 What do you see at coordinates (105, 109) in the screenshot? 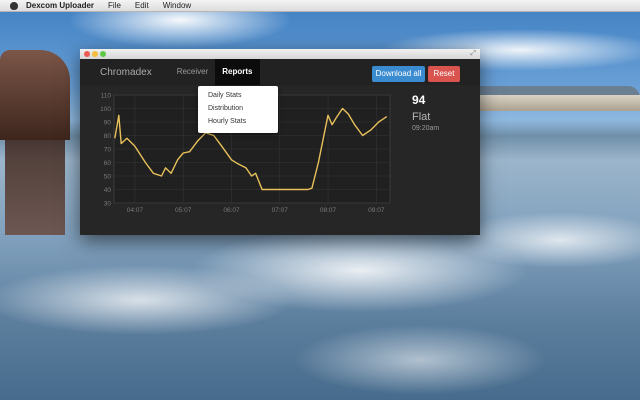
I see `y-tick-label: 100` at bounding box center [105, 109].